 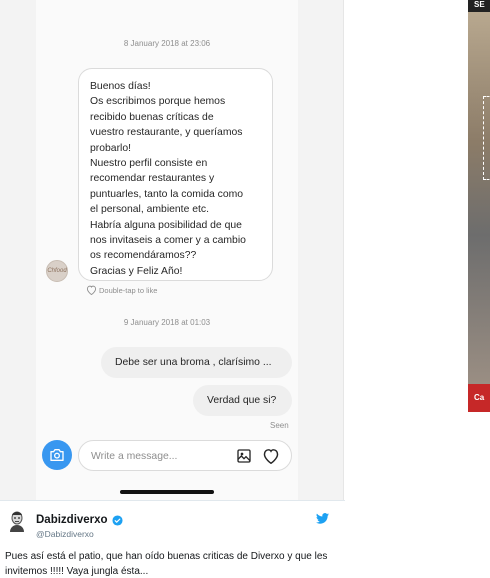 What do you see at coordinates (167, 194) in the screenshot?
I see `incoming-message-line: puntuarles, tanto la comida como` at bounding box center [167, 194].